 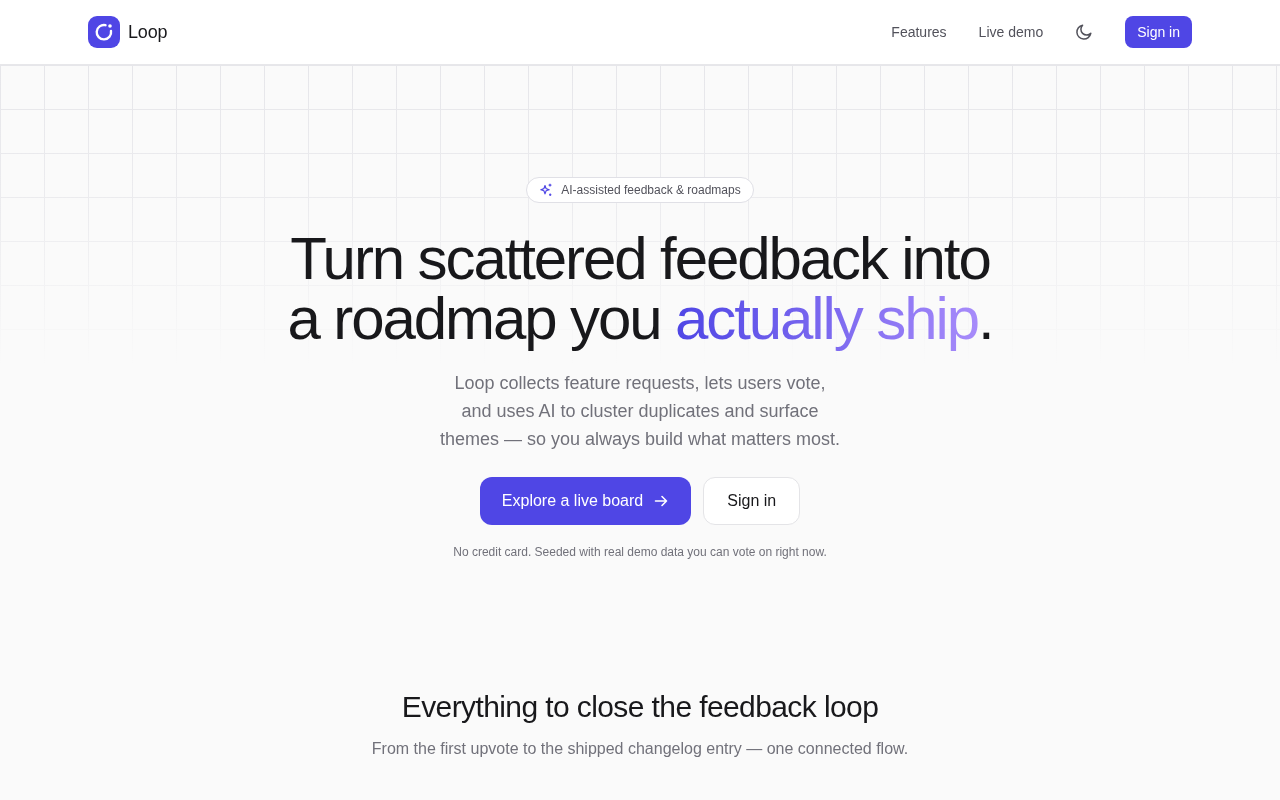 I want to click on arrow-right-icon, so click(x=661, y=501).